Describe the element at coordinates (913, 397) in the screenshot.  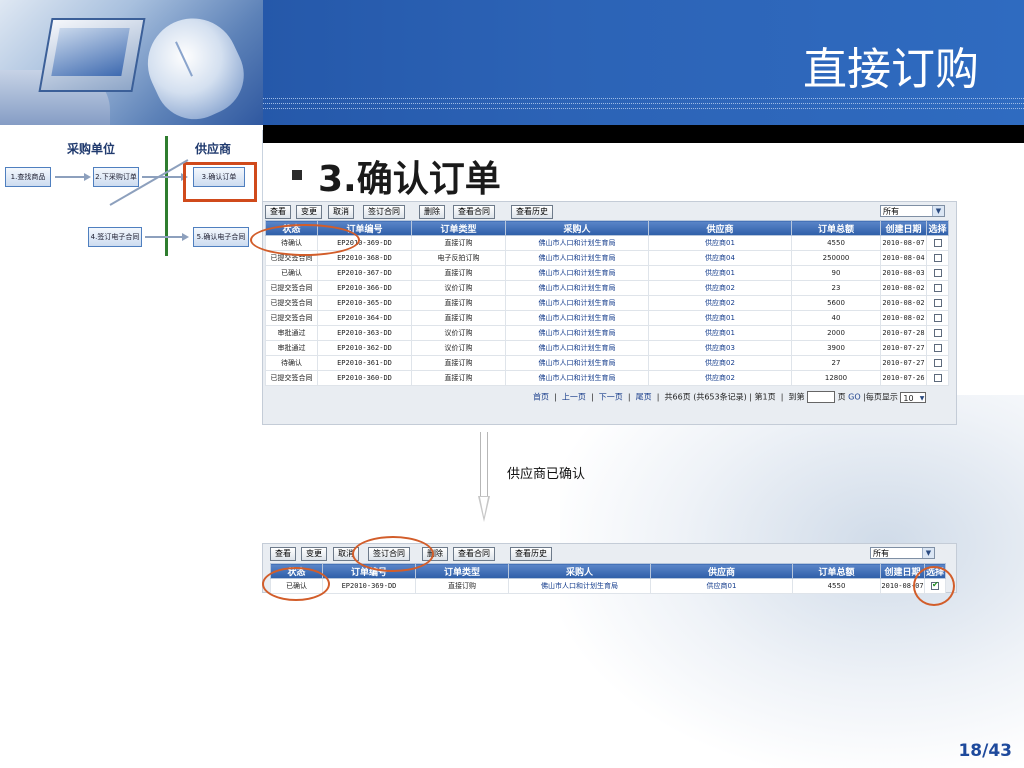
I see `per-page-select: 10 ▼` at that location.